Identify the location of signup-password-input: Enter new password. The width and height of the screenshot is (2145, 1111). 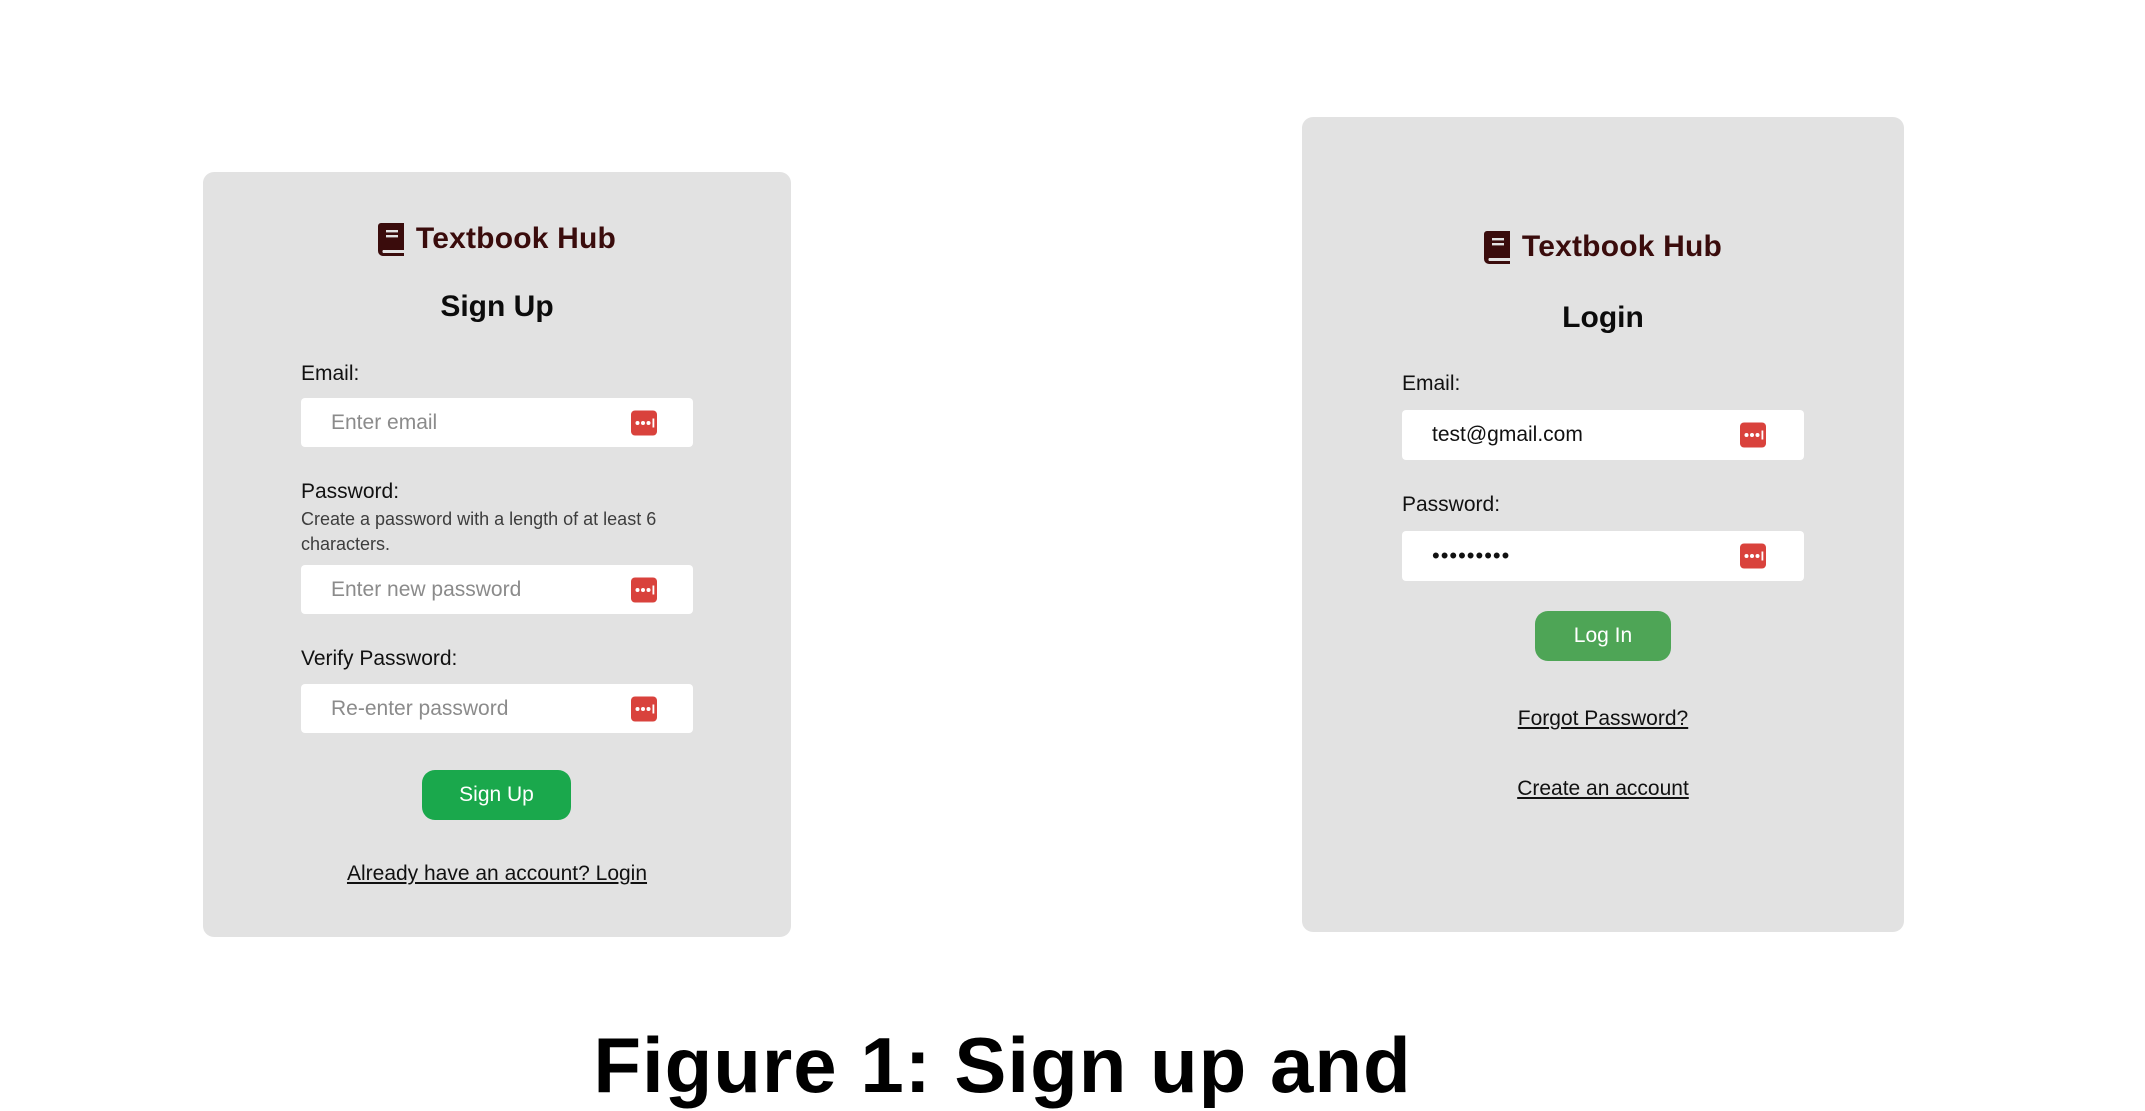
(497, 589).